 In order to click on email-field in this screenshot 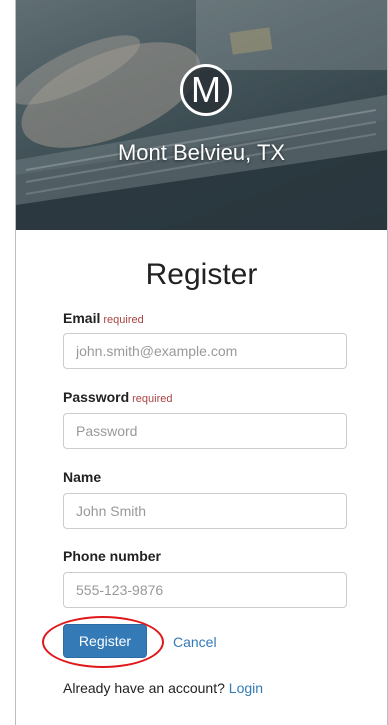, I will do `click(205, 351)`.